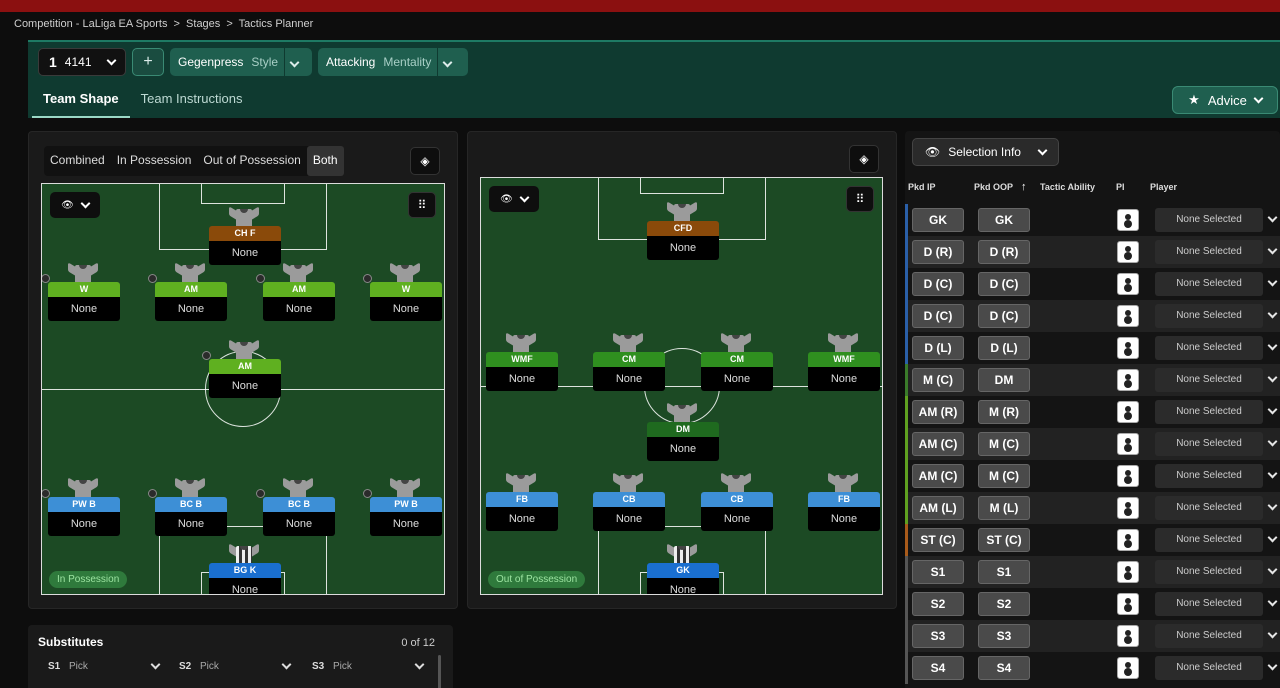  I want to click on add-tactic-button: +, so click(148, 62).